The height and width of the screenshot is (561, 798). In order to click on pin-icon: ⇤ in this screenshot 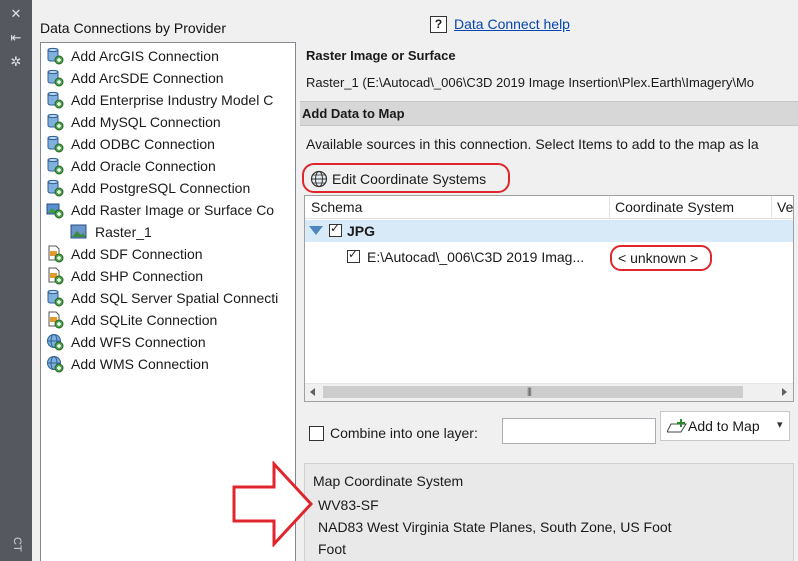, I will do `click(16, 38)`.